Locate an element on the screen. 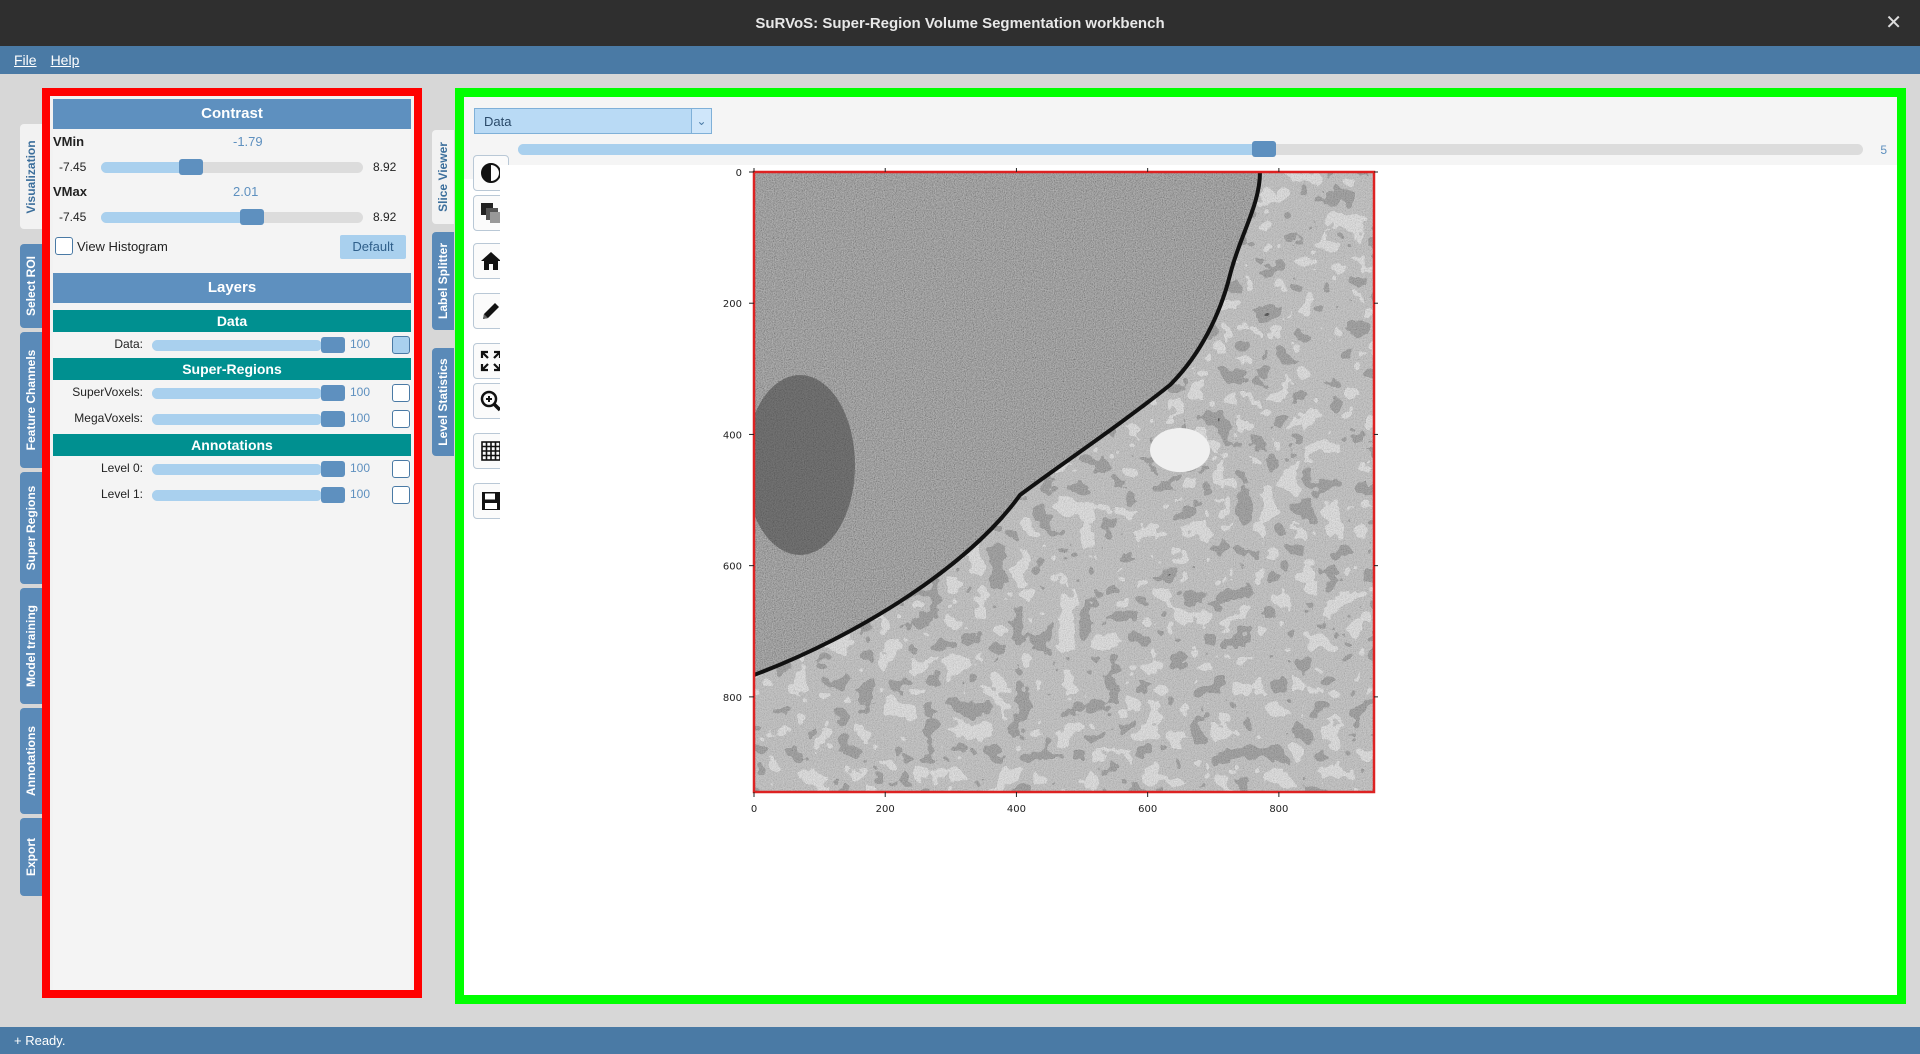  layers-header: Layers is located at coordinates (232, 288).